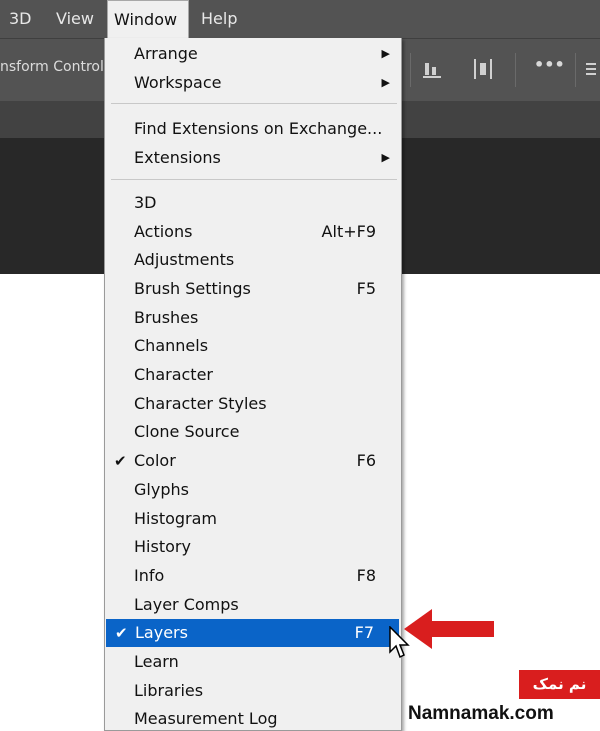 The image size is (600, 731). Describe the element at coordinates (177, 158) in the screenshot. I see `menu-item-label: Extensions` at that location.